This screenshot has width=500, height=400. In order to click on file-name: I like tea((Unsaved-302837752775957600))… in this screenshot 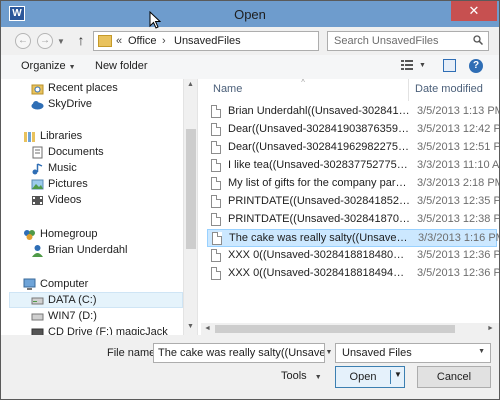, I will do `click(319, 165)`.